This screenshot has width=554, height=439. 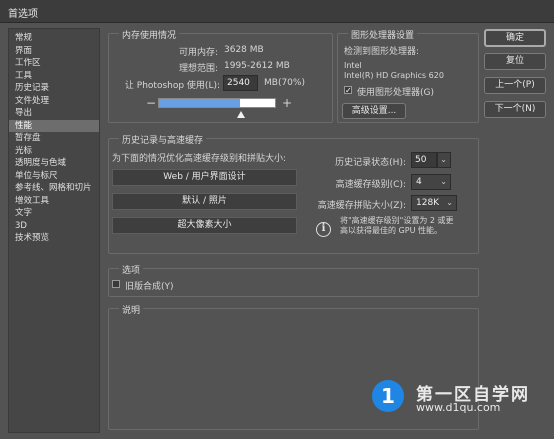 What do you see at coordinates (204, 177) in the screenshot?
I see `web-ui-design-button: Web / 用户界面设计` at bounding box center [204, 177].